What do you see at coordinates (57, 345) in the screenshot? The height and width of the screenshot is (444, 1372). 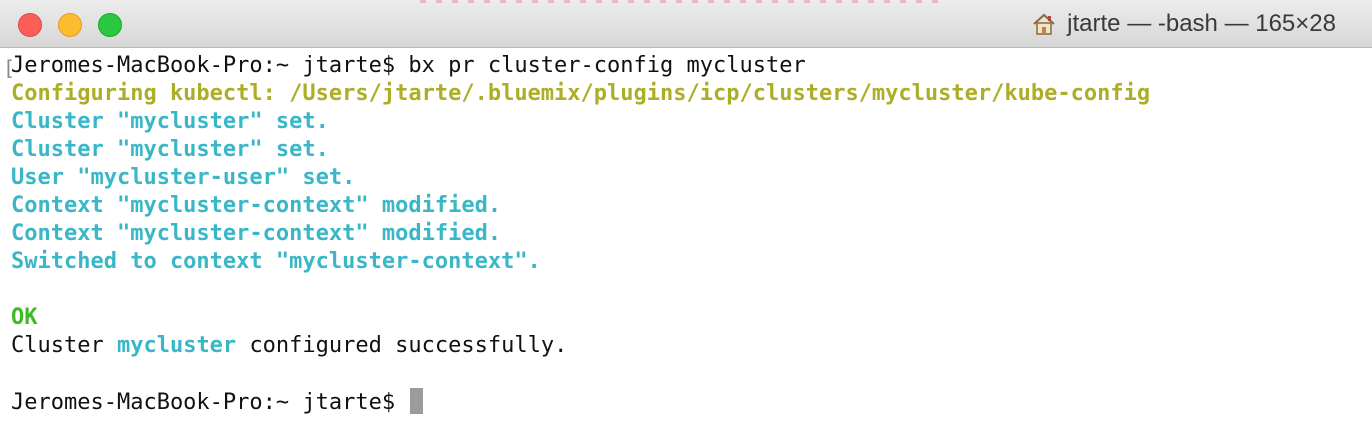 I see `success-prefix: Cluster` at bounding box center [57, 345].